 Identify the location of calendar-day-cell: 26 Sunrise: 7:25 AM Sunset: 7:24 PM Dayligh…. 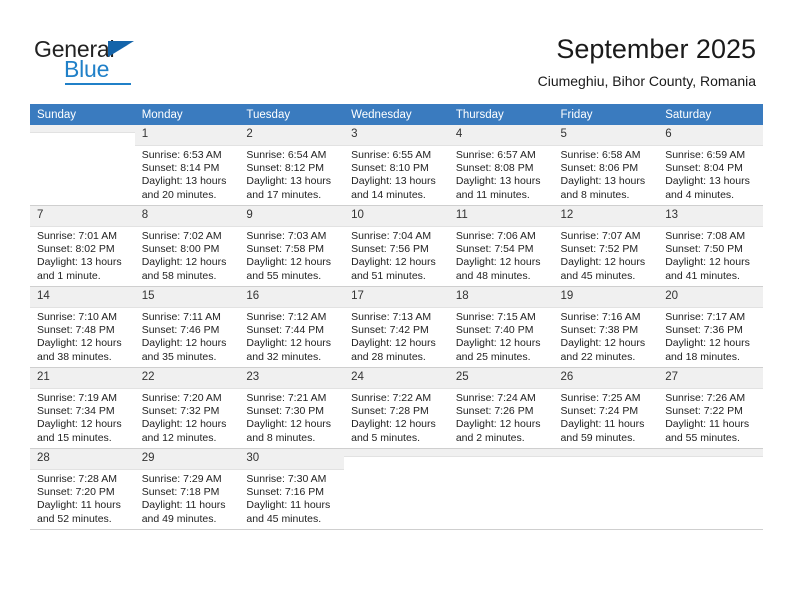
(606, 408).